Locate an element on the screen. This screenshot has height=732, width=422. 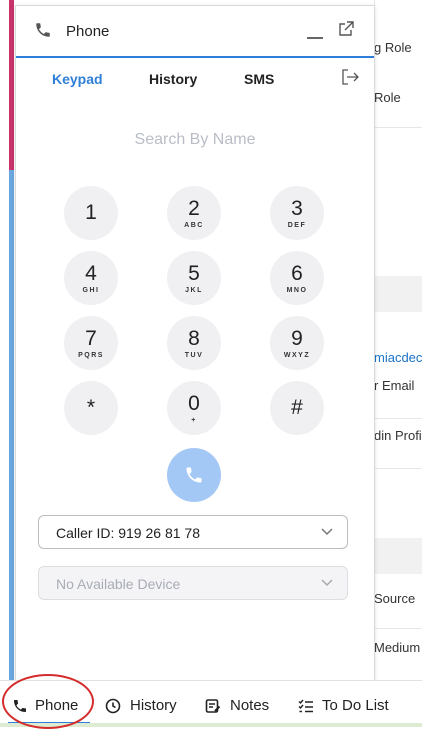
dial-key: 9 WXYZ is located at coordinates (297, 343).